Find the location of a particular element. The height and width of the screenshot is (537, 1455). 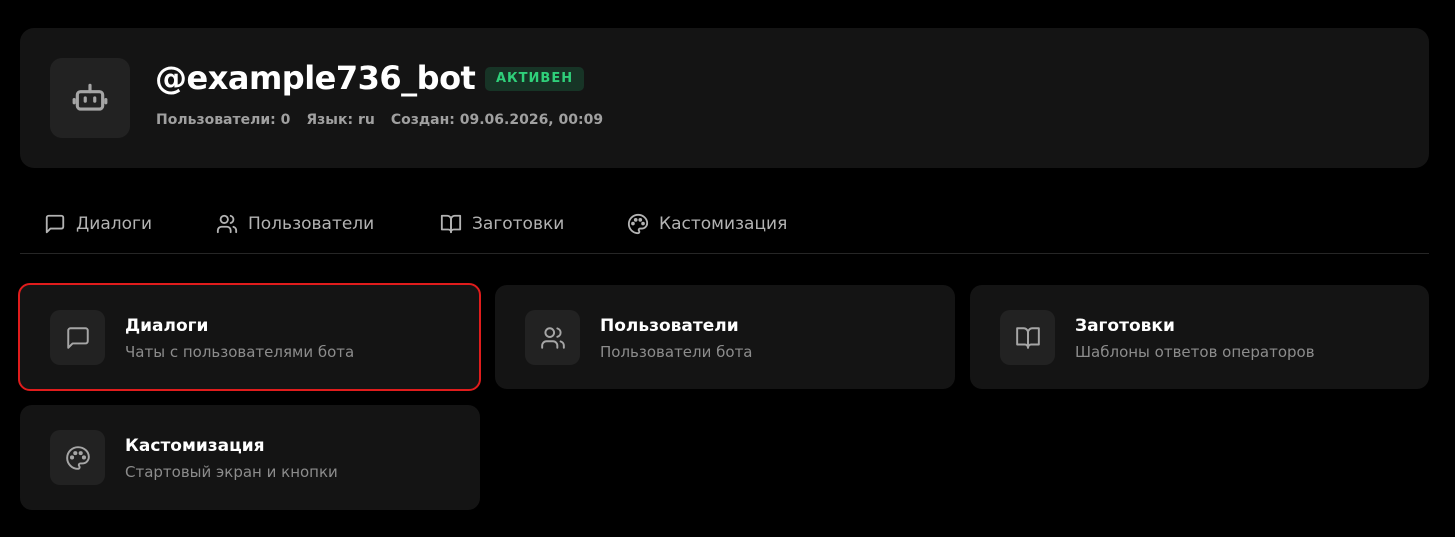

card-templates: Заготовки Шаблоны ответов операторов is located at coordinates (1199, 337).